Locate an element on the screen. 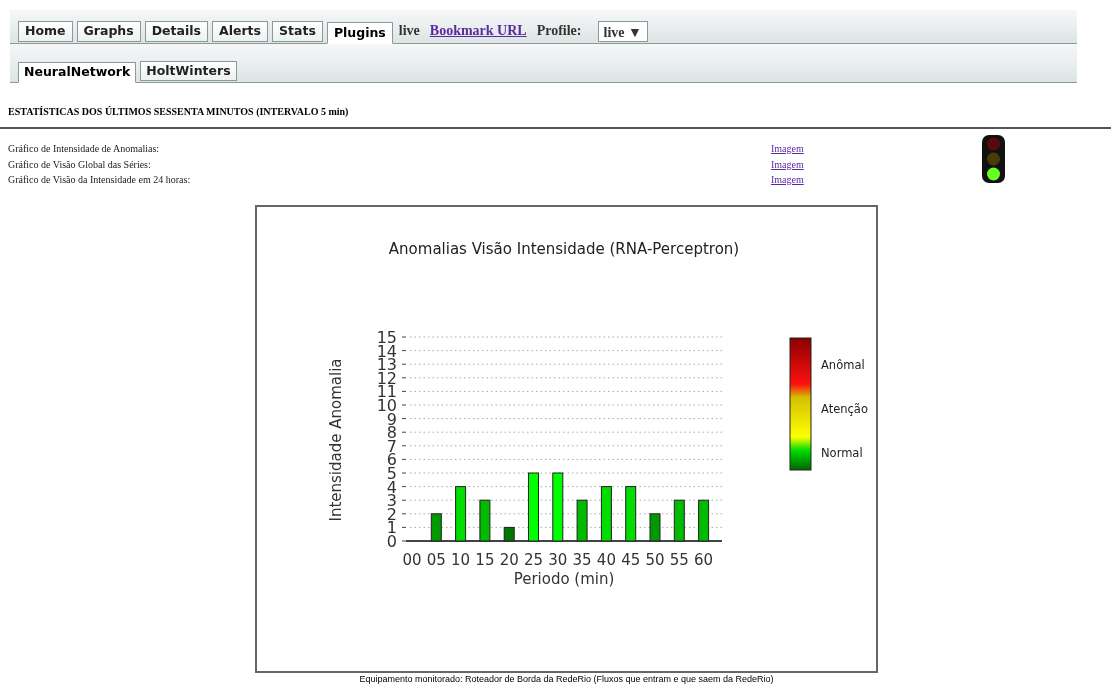 The image size is (1111, 685). x-tick-label: 10 is located at coordinates (461, 560).